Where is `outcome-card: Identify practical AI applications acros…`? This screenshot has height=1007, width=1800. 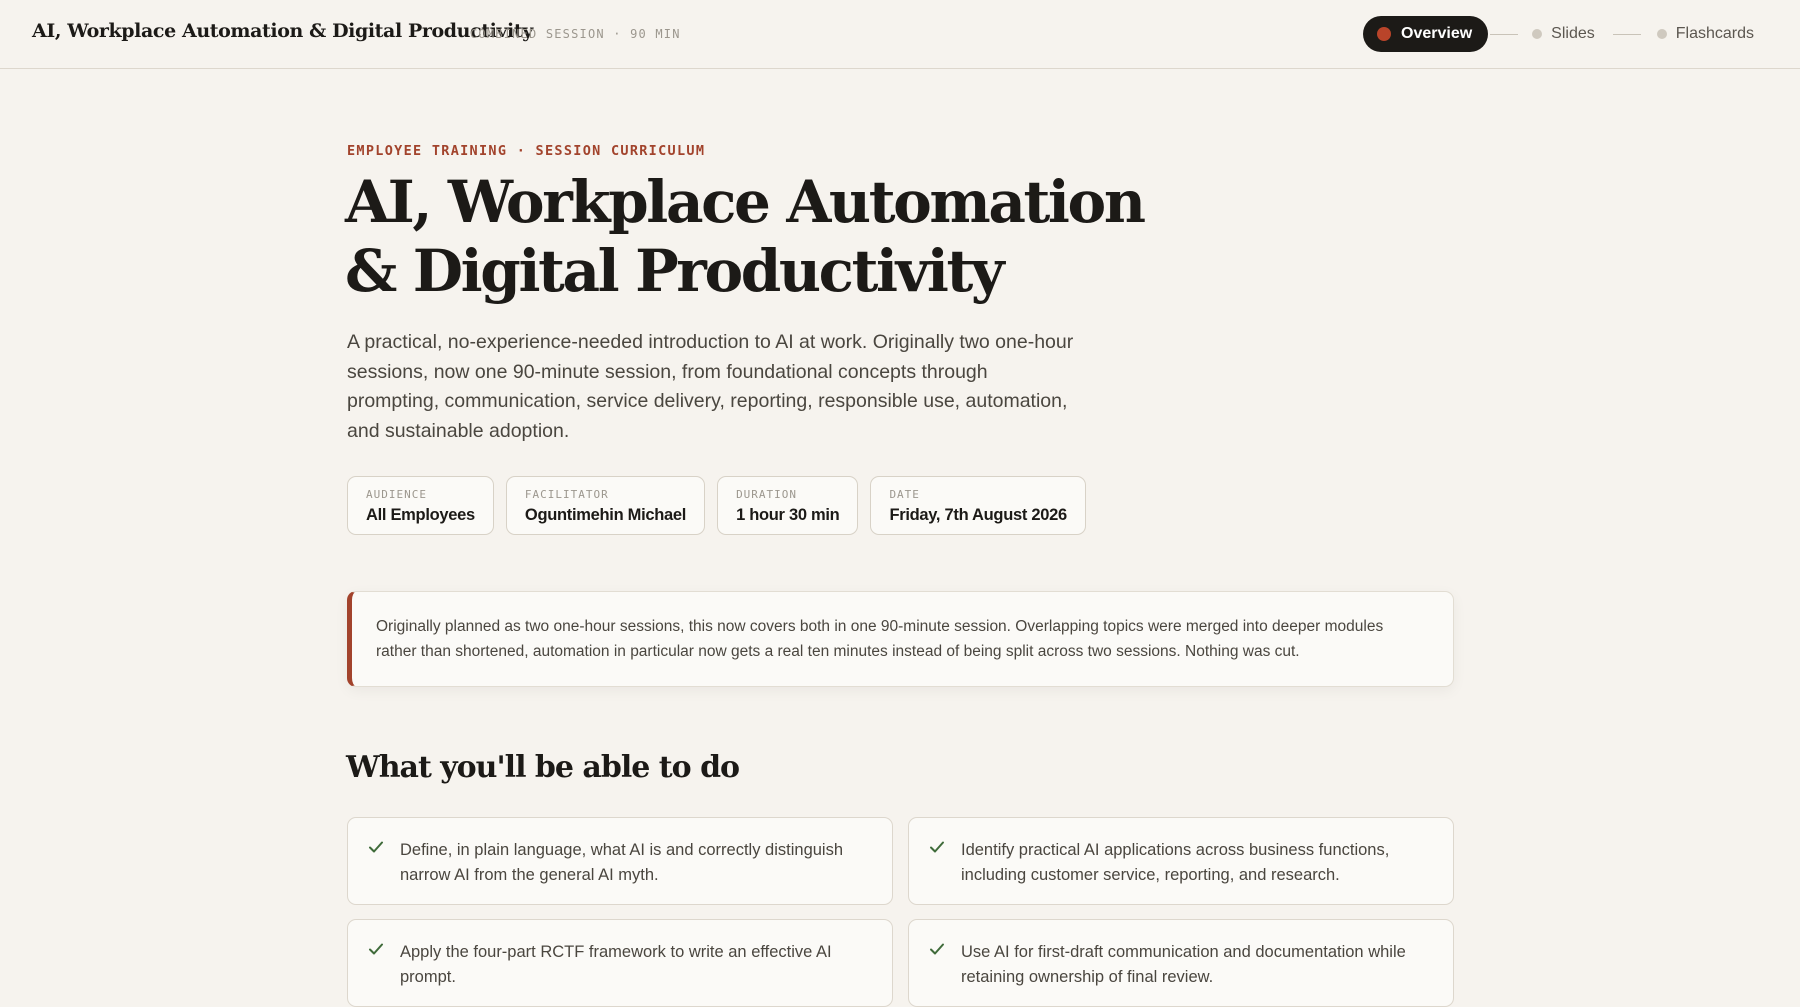
outcome-card: Identify practical AI applications acros… is located at coordinates (1181, 861).